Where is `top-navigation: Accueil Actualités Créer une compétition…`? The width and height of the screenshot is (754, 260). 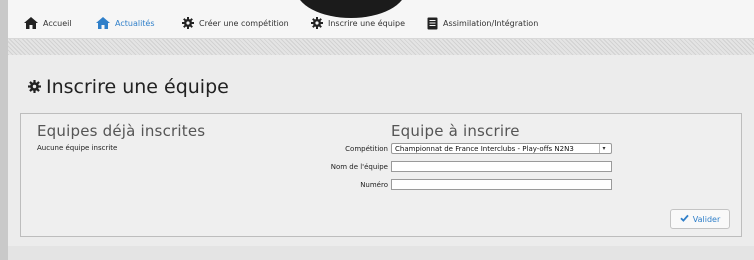
top-navigation: Accueil Actualités Créer une compétition… is located at coordinates (381, 19).